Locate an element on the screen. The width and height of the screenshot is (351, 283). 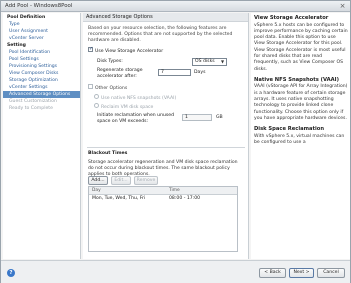
chevron-down-icon: ▼ is located at coordinates (222, 61).